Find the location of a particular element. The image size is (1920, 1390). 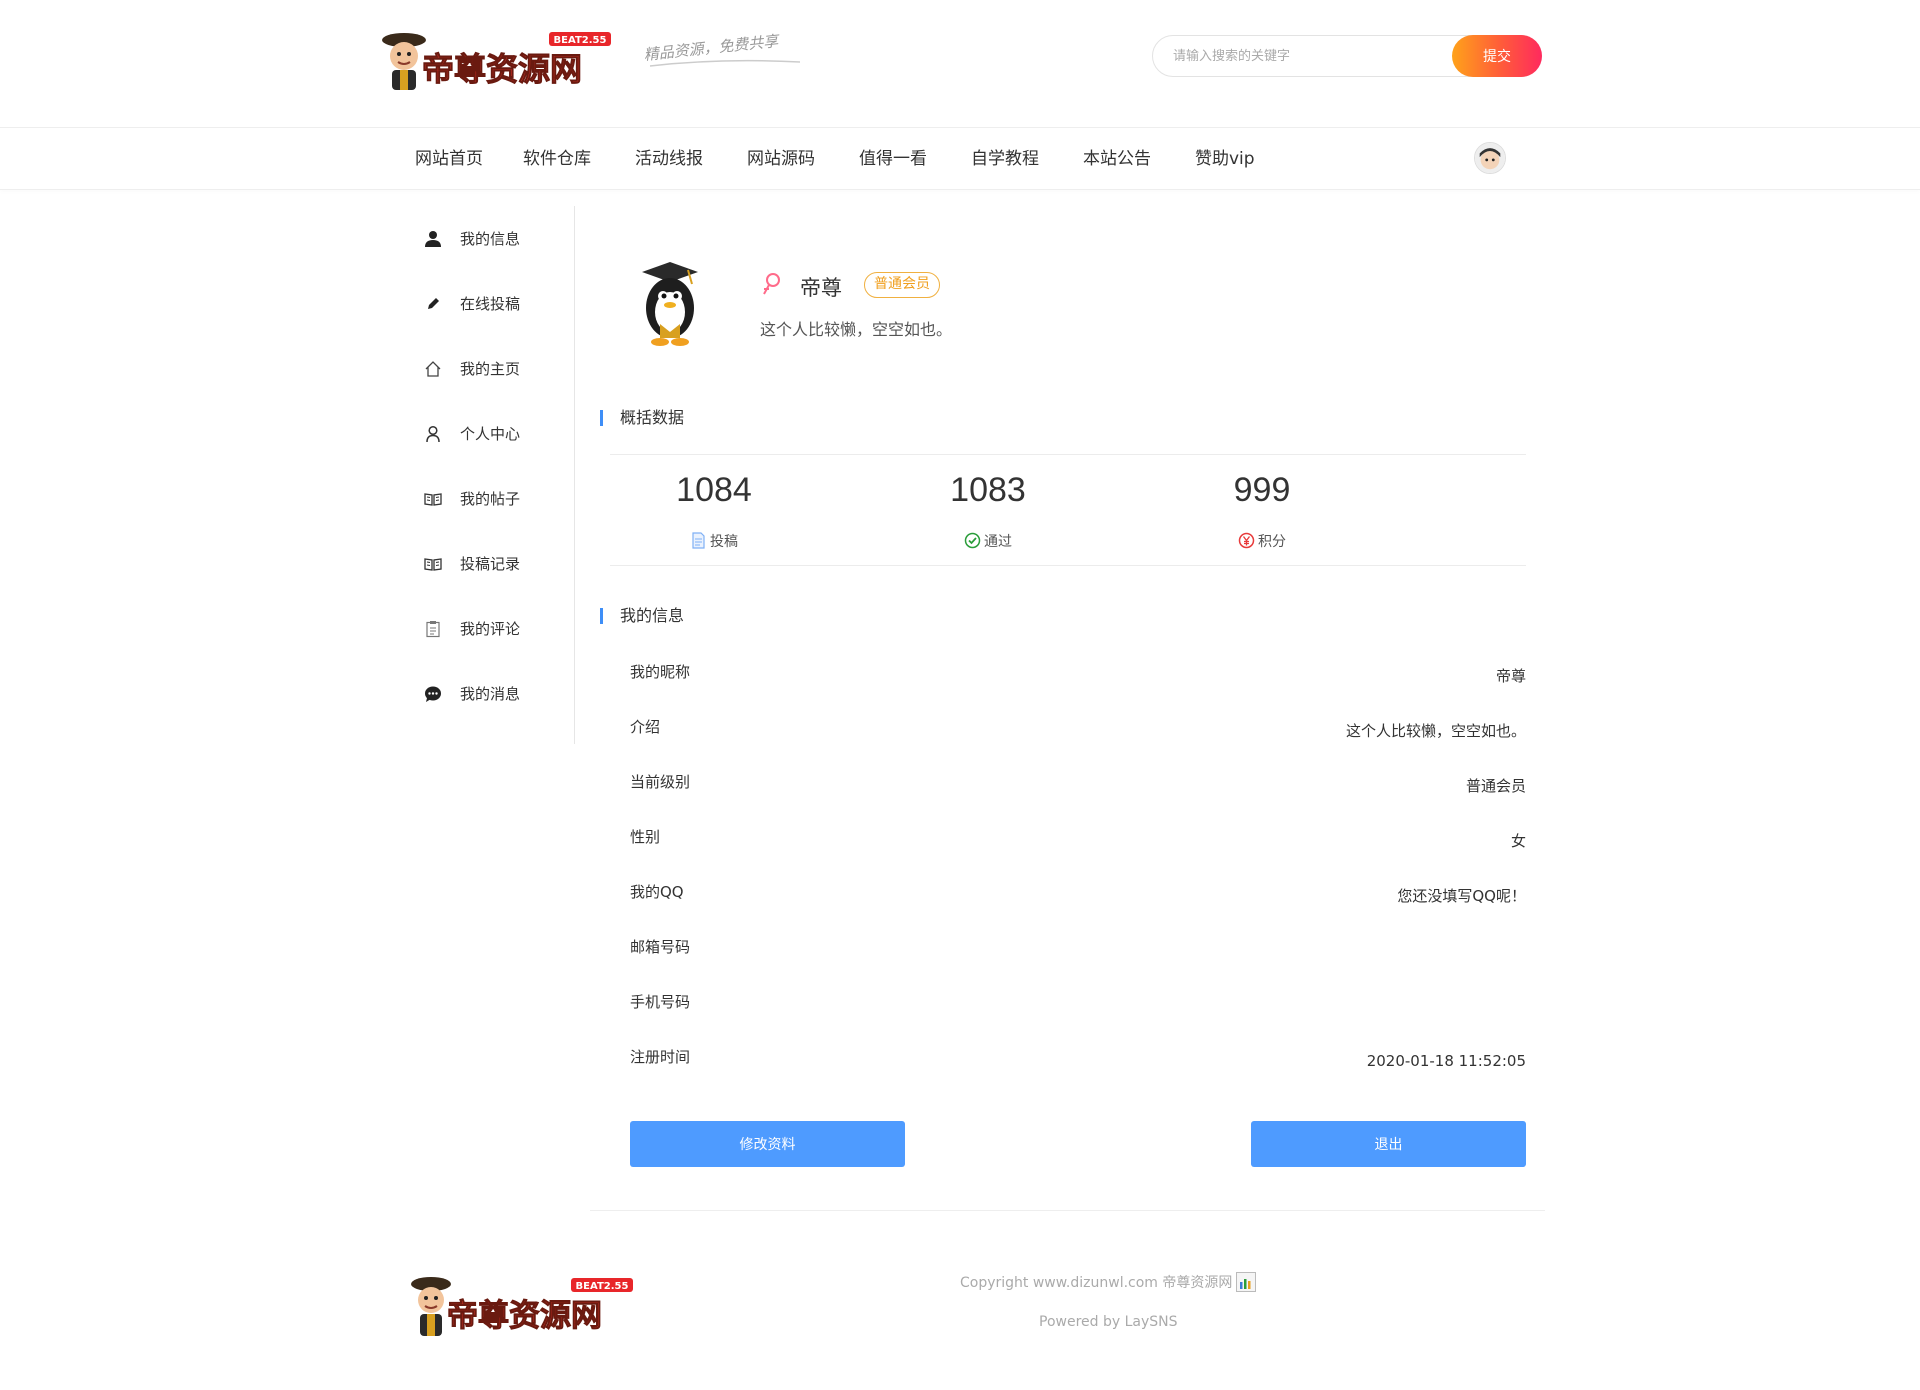

info-row-nickname: 我的昵称 帝尊 is located at coordinates (1078, 672).